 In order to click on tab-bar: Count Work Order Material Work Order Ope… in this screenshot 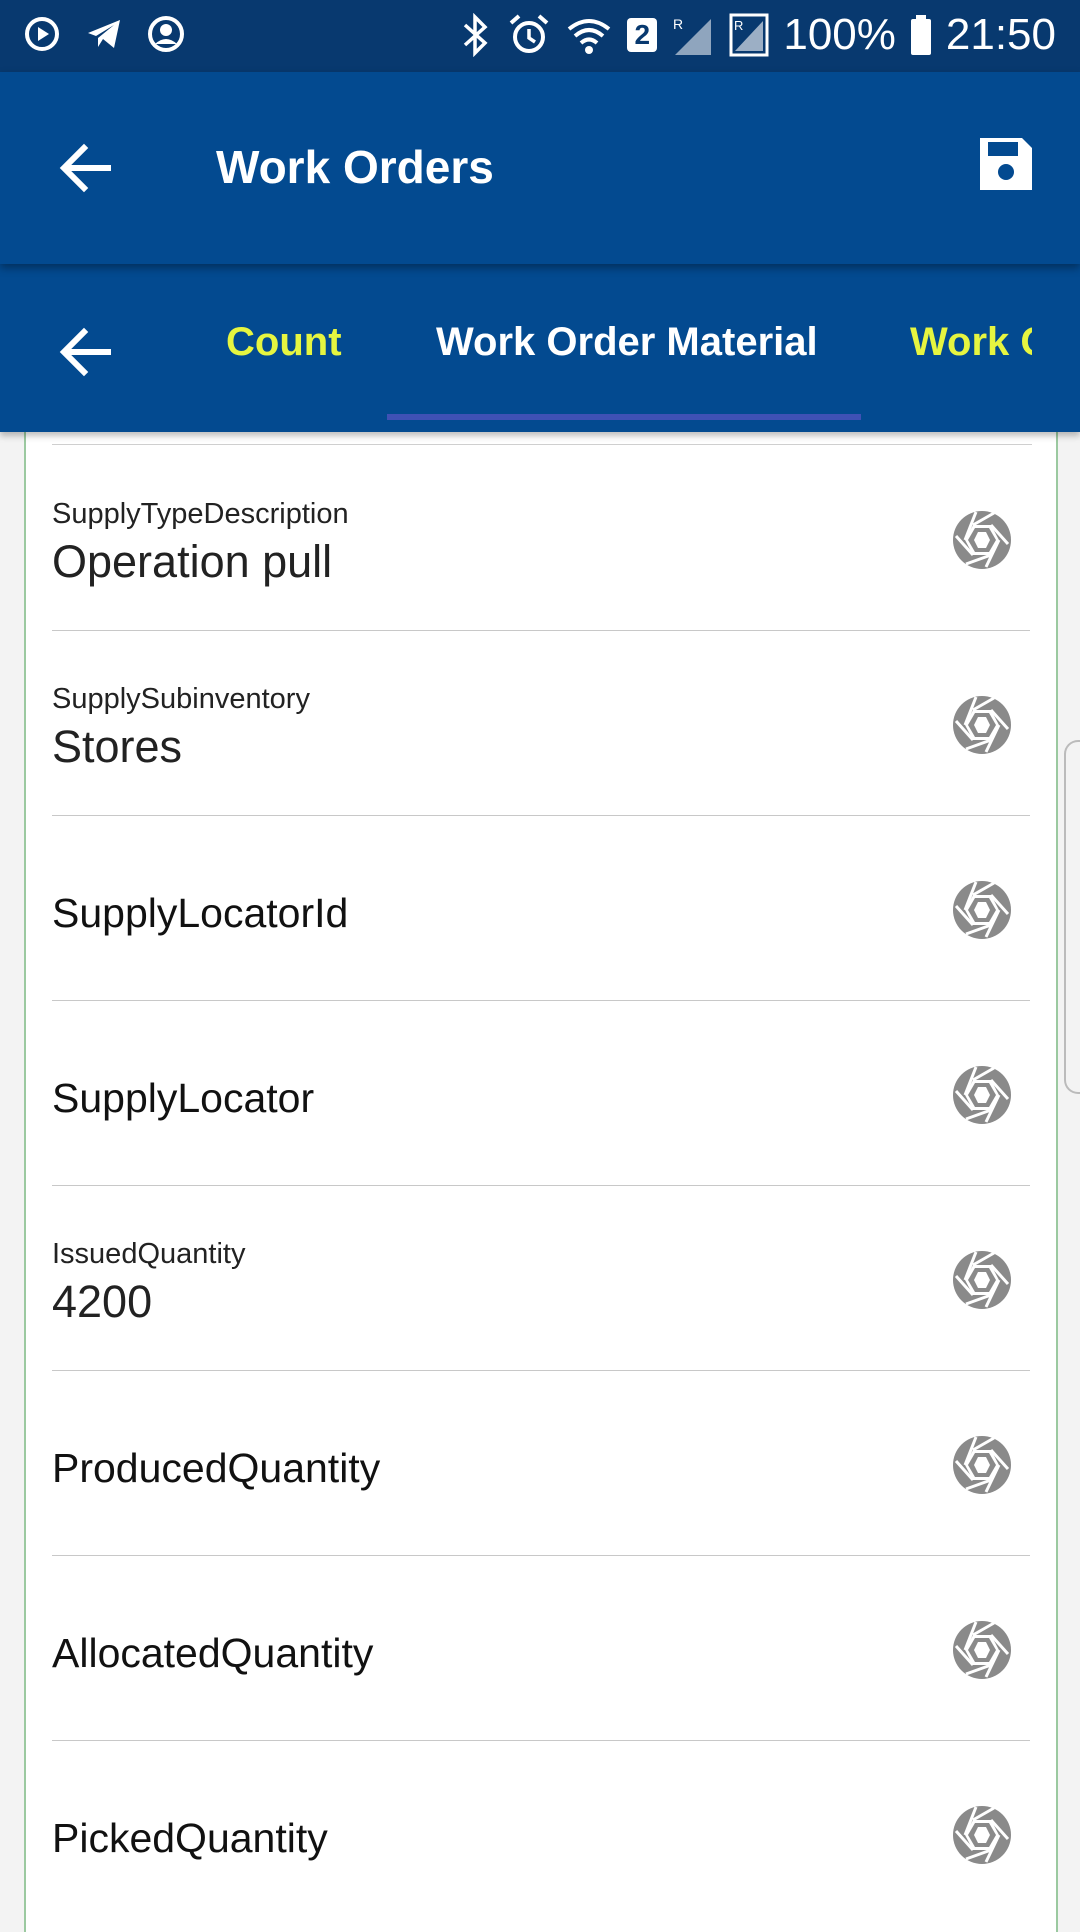, I will do `click(540, 348)`.